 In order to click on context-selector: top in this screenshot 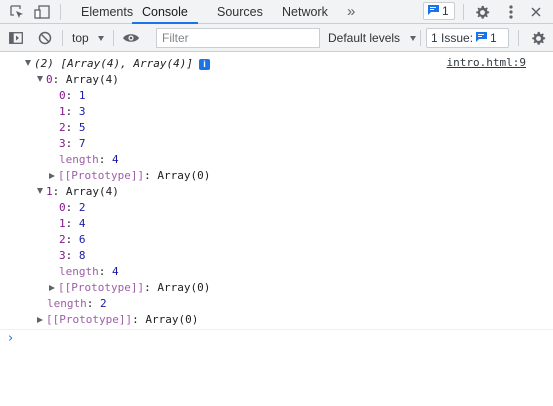, I will do `click(88, 38)`.